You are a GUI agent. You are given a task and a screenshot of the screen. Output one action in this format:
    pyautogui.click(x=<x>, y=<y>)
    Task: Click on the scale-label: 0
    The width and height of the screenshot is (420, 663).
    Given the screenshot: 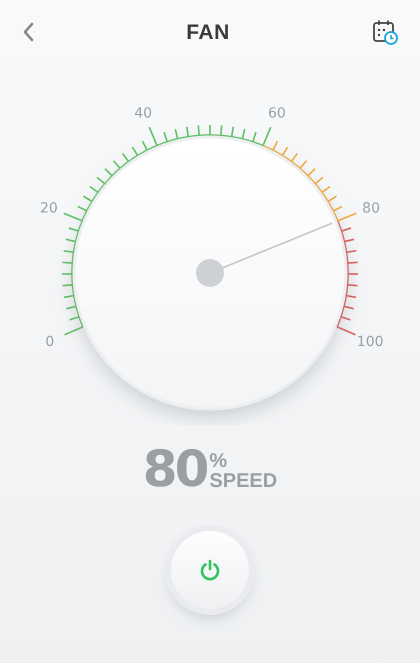 What is the action you would take?
    pyautogui.click(x=49, y=342)
    